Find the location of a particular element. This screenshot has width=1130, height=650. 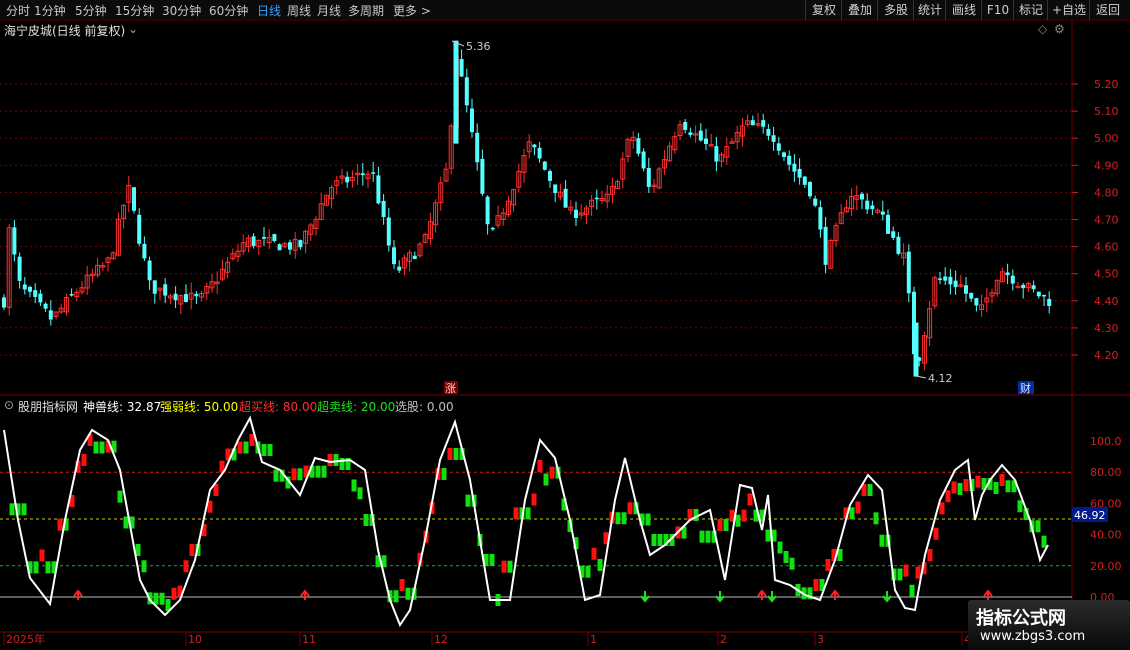

price-tick-label: 4.80 is located at coordinates (1106, 192).